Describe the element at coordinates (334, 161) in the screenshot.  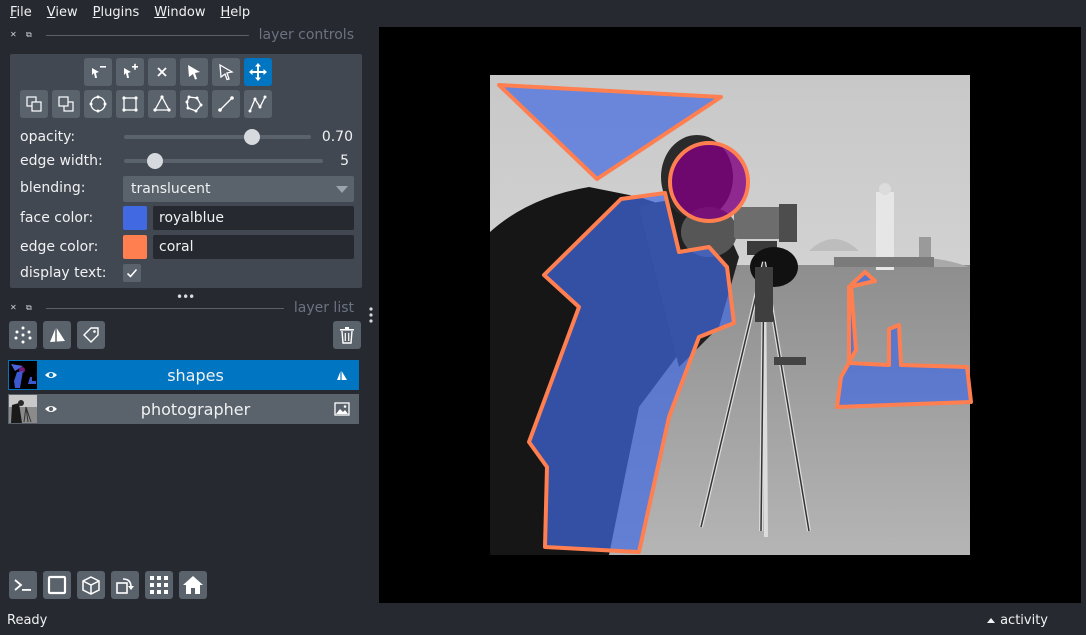
I see `edge-width-value: 5` at that location.